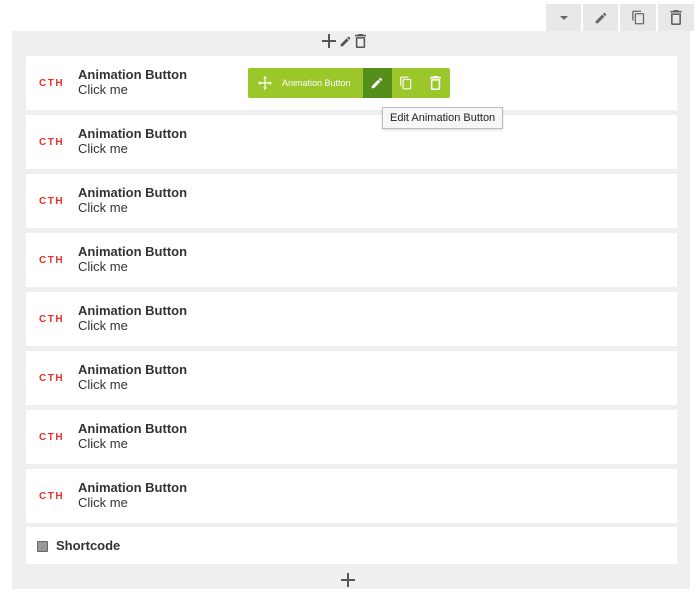 This screenshot has height=603, width=698. I want to click on top-toolbar, so click(620, 17).